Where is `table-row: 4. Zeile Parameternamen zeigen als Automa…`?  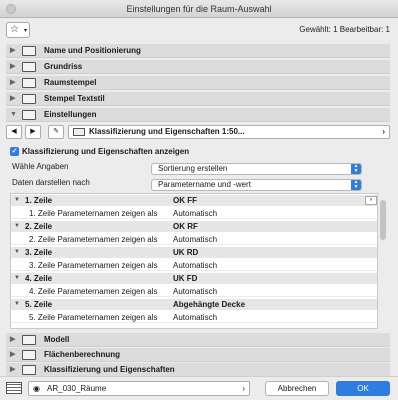 table-row: 4. Zeile Parameternamen zeigen als Automa… is located at coordinates (194, 292).